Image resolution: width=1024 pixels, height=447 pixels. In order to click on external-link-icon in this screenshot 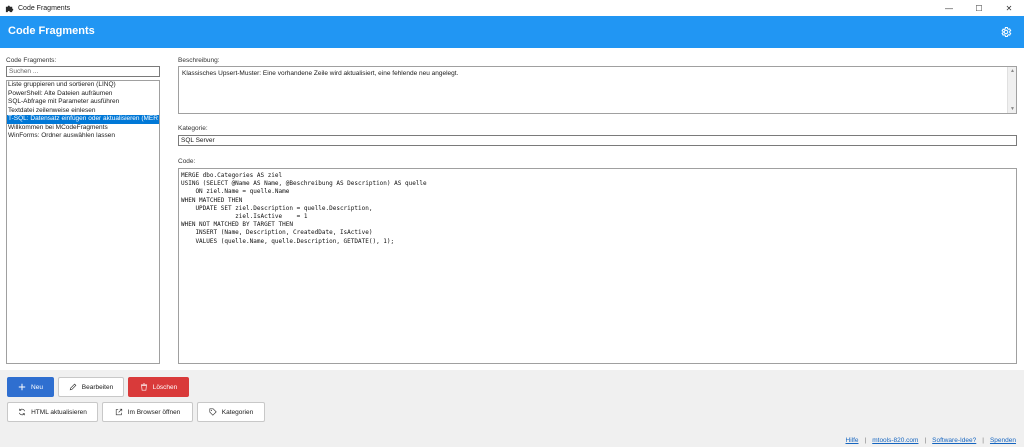, I will do `click(119, 412)`.